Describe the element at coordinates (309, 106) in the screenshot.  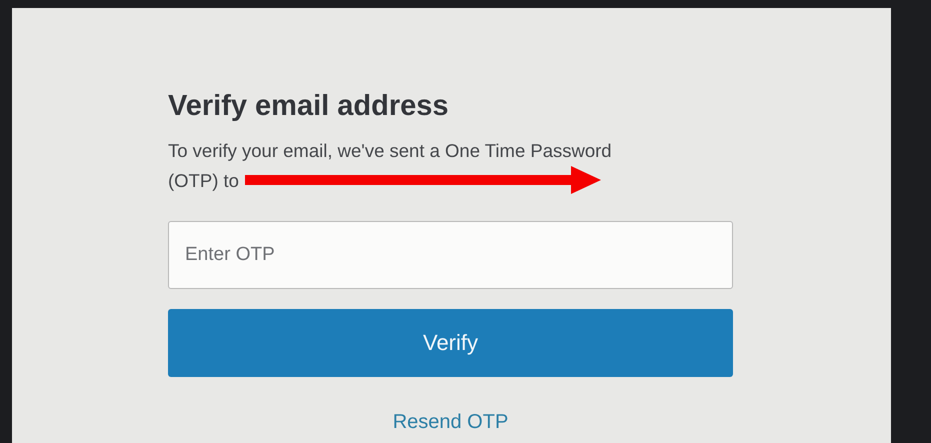
I see `page-title: Verify email address` at that location.